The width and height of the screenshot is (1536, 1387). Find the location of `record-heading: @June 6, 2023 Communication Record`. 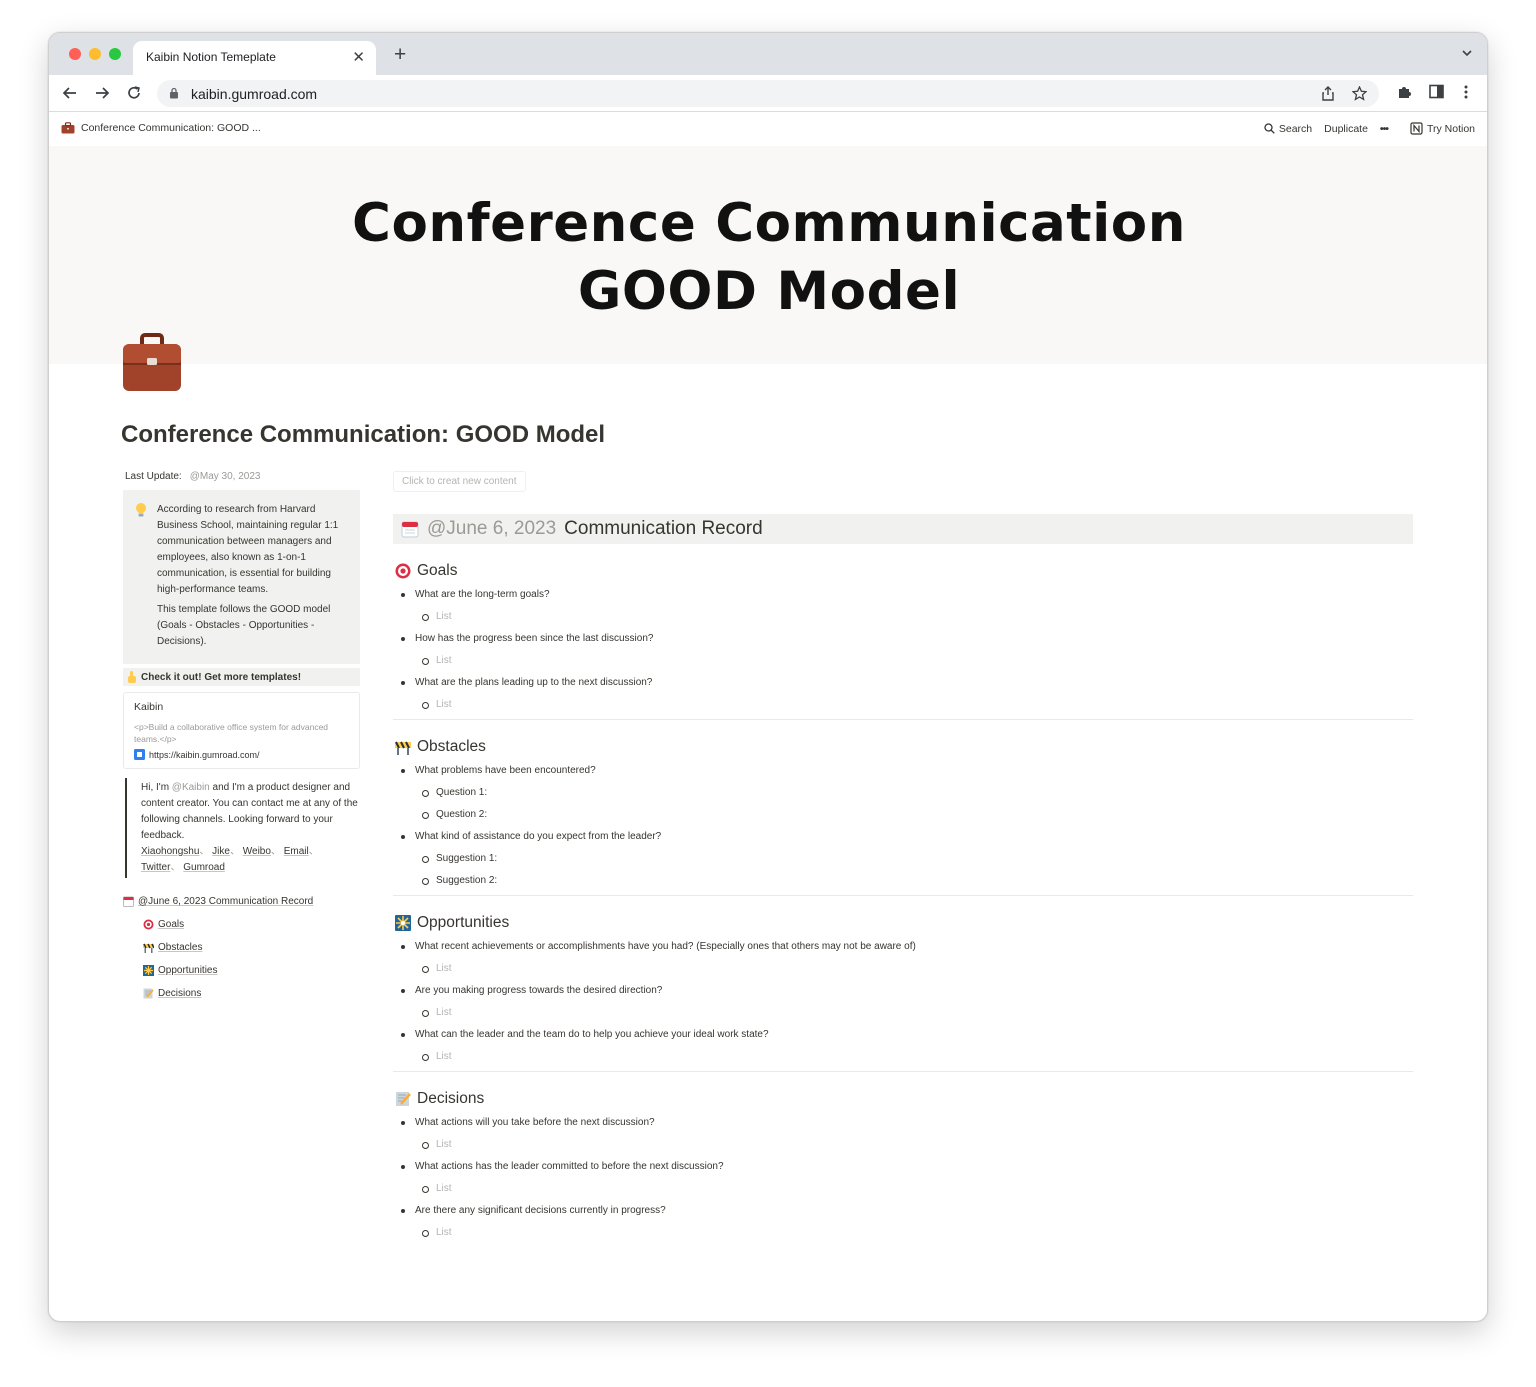

record-heading: @June 6, 2023 Communication Record is located at coordinates (903, 529).